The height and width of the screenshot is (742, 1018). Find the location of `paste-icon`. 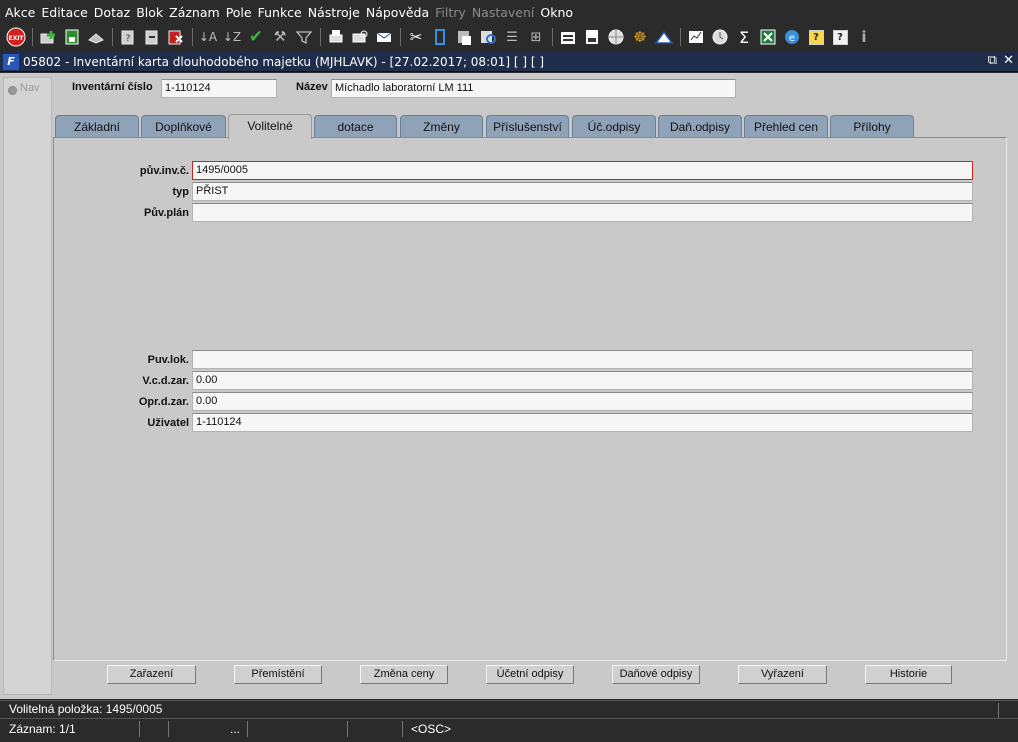

paste-icon is located at coordinates (464, 38).